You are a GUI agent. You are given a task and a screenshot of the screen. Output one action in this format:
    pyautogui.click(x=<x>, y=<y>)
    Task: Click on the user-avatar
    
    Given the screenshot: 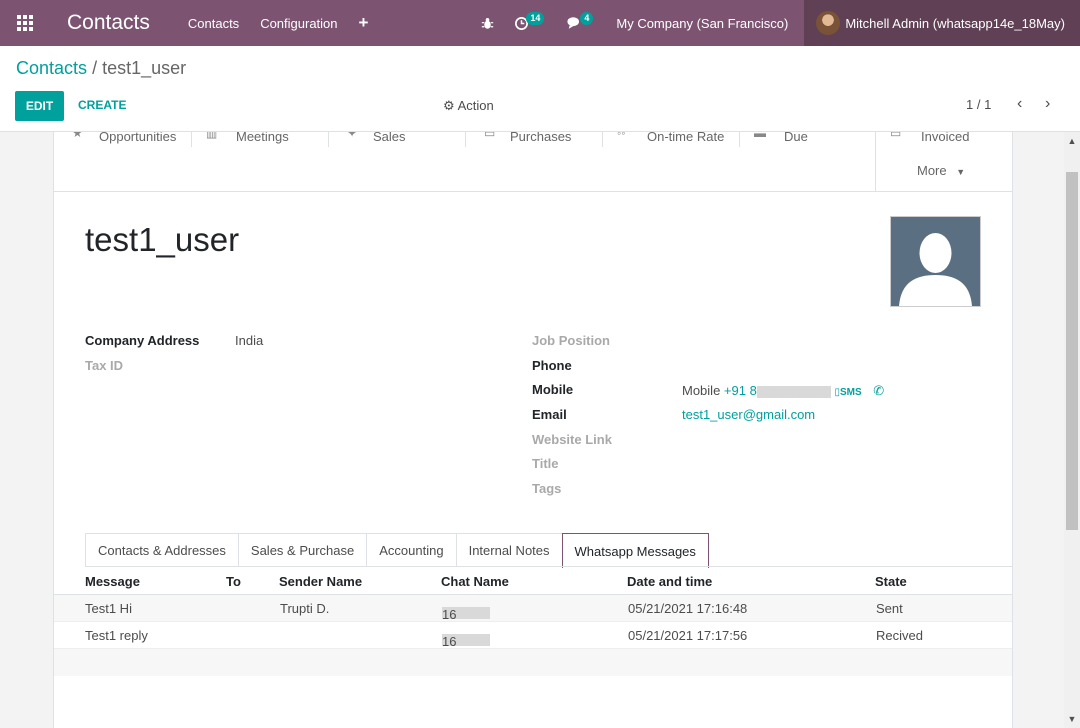 What is the action you would take?
    pyautogui.click(x=828, y=23)
    